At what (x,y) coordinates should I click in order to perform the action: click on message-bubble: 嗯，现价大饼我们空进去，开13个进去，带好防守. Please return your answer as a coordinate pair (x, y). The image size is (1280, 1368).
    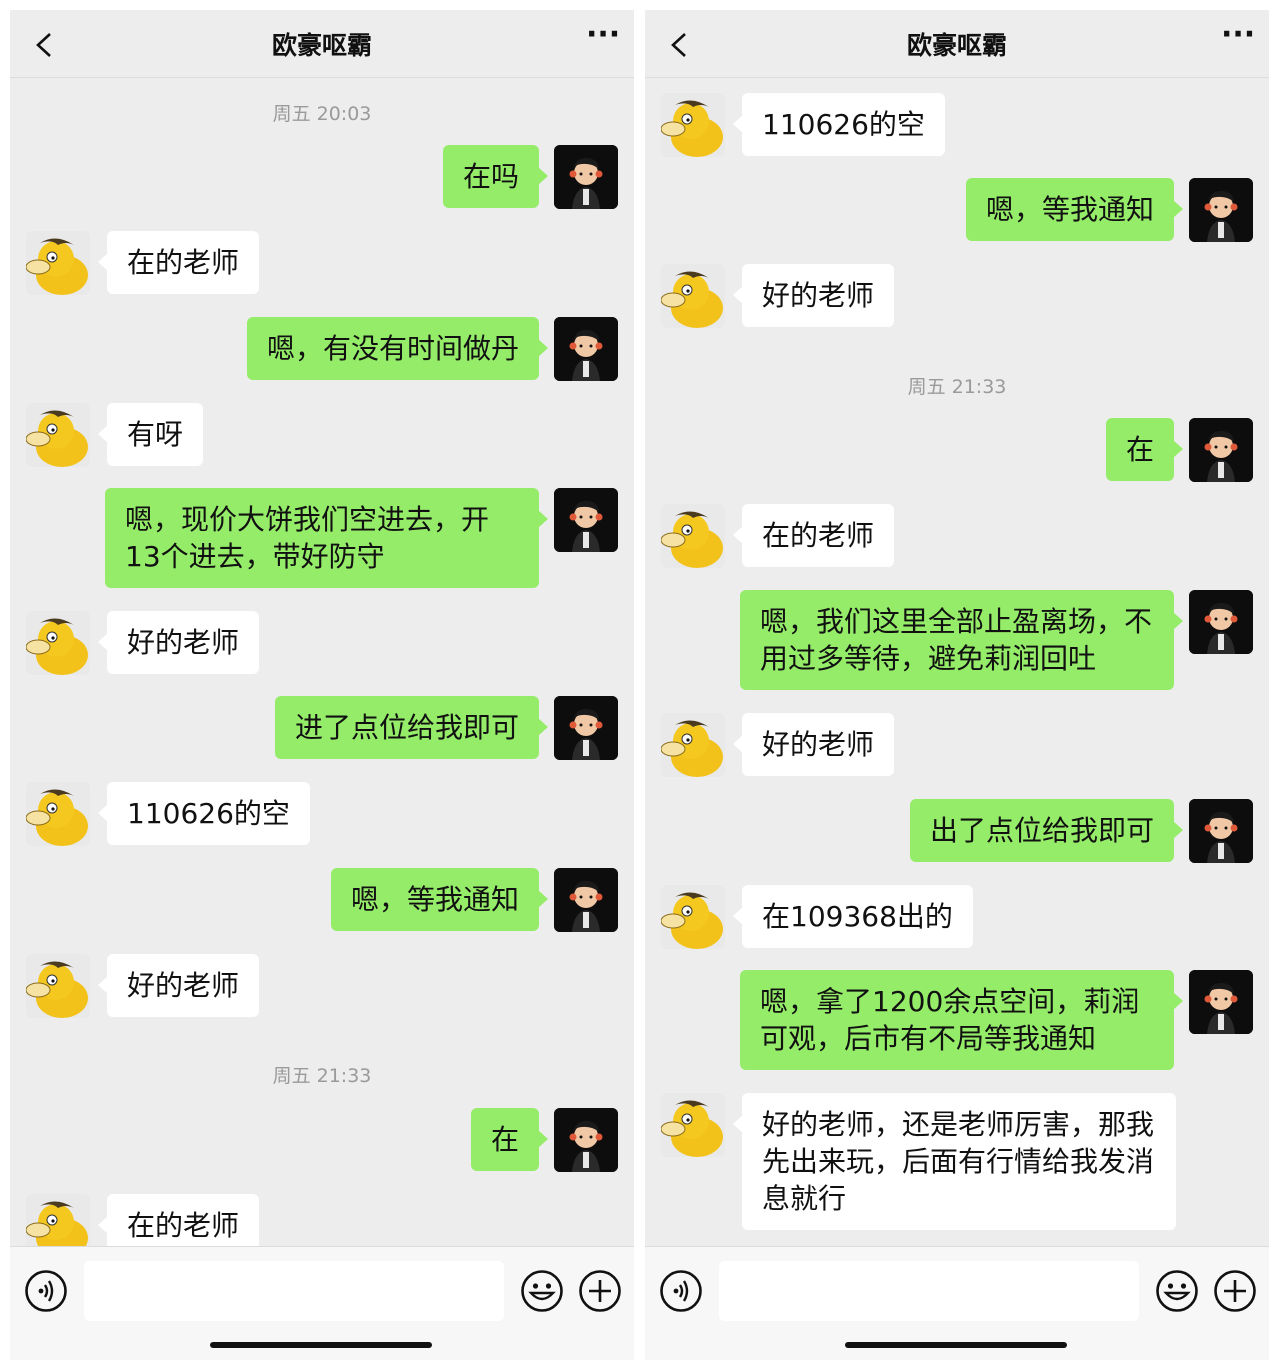
    Looking at the image, I should click on (326, 538).